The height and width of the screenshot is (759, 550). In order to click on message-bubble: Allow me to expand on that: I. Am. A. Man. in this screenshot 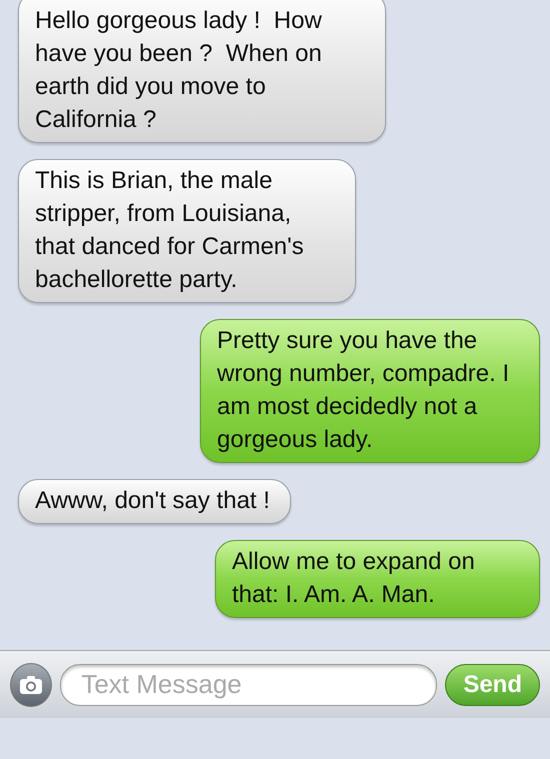, I will do `click(377, 579)`.